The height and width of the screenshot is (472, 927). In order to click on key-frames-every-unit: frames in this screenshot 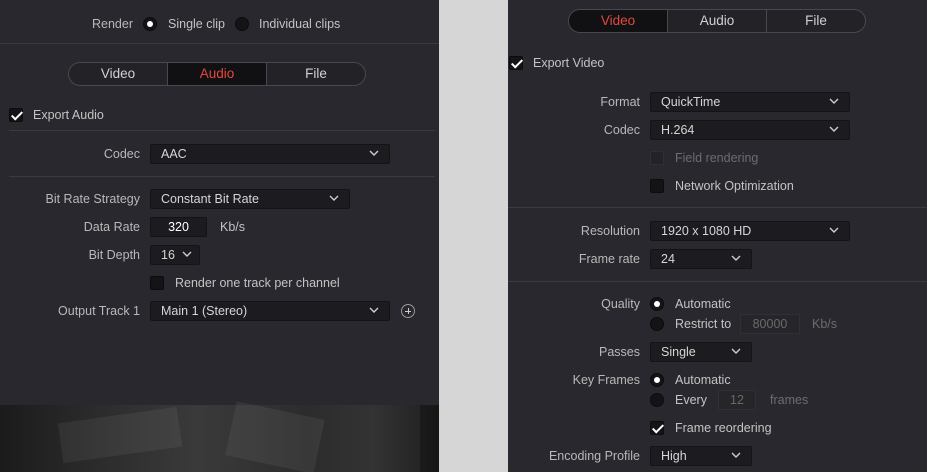, I will do `click(789, 400)`.